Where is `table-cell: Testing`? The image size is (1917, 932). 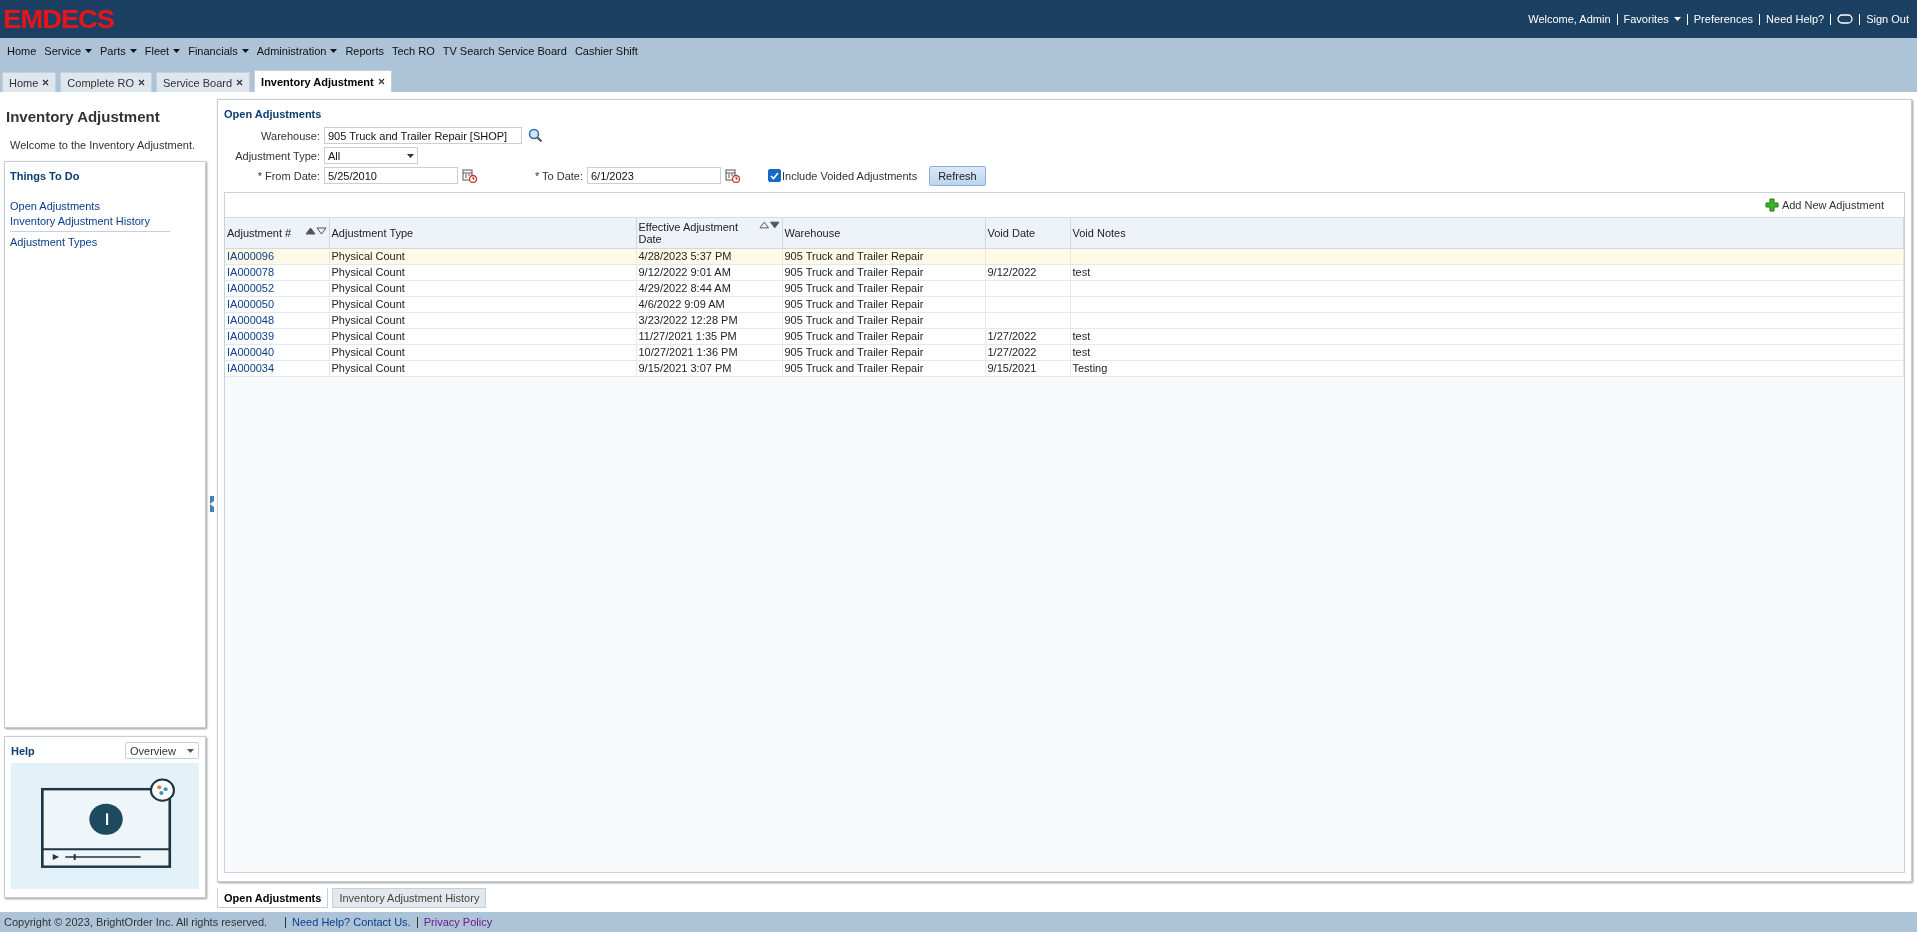 table-cell: Testing is located at coordinates (1487, 368).